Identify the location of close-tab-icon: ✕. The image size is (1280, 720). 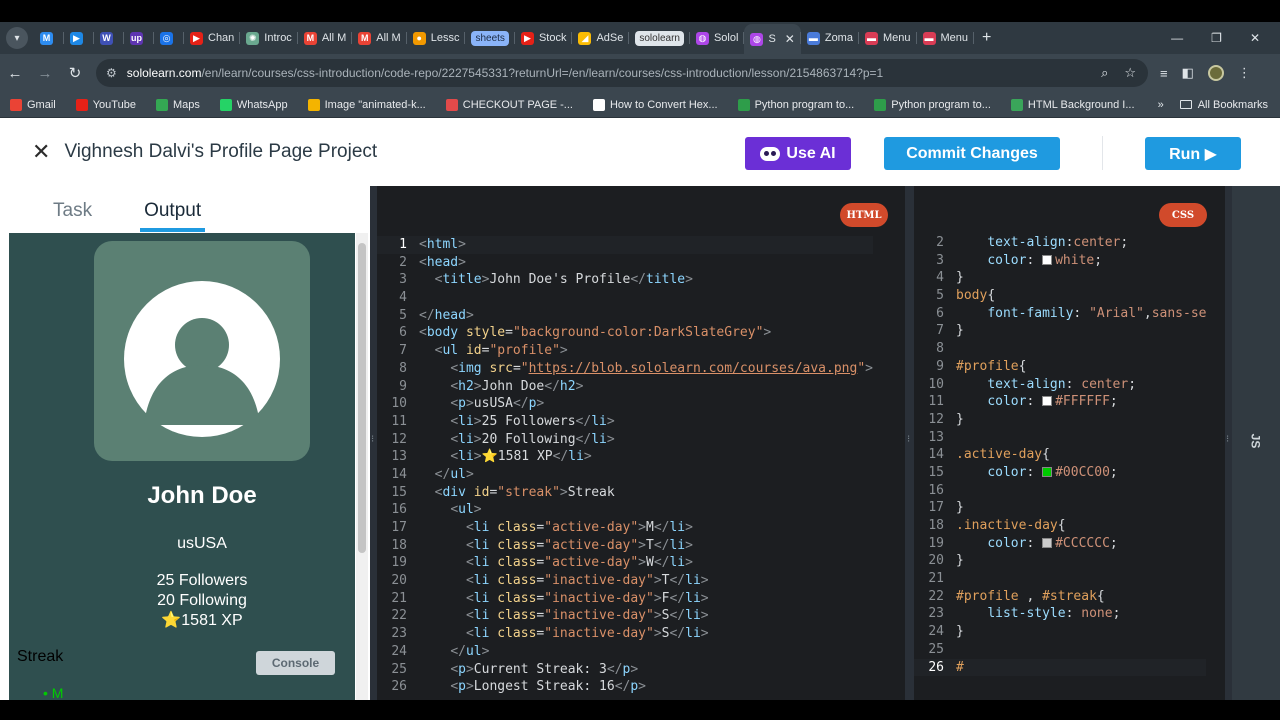
(790, 39).